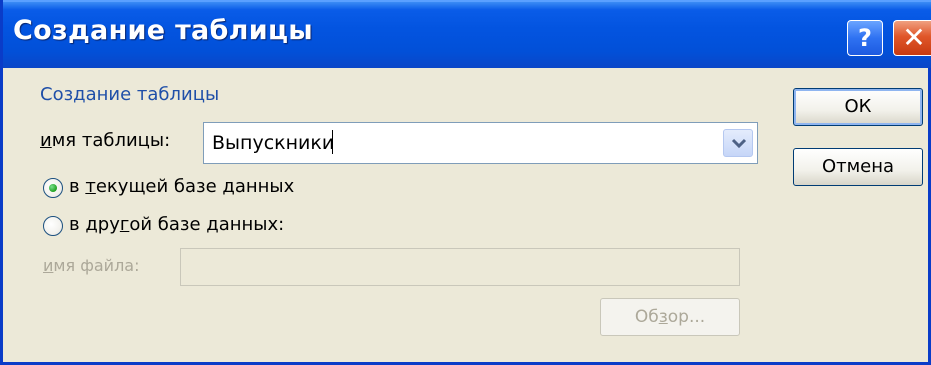 This screenshot has width=931, height=365. I want to click on ok-button: ОК, so click(858, 107).